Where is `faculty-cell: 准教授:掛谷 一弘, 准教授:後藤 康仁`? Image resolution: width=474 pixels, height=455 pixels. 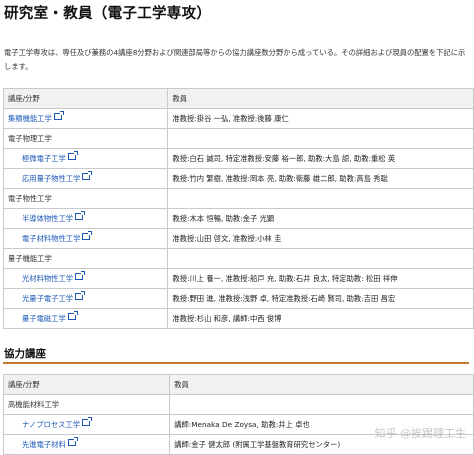
faculty-cell: 准教授:掛谷 一弘, 准教授:後藤 康仁 is located at coordinates (320, 118).